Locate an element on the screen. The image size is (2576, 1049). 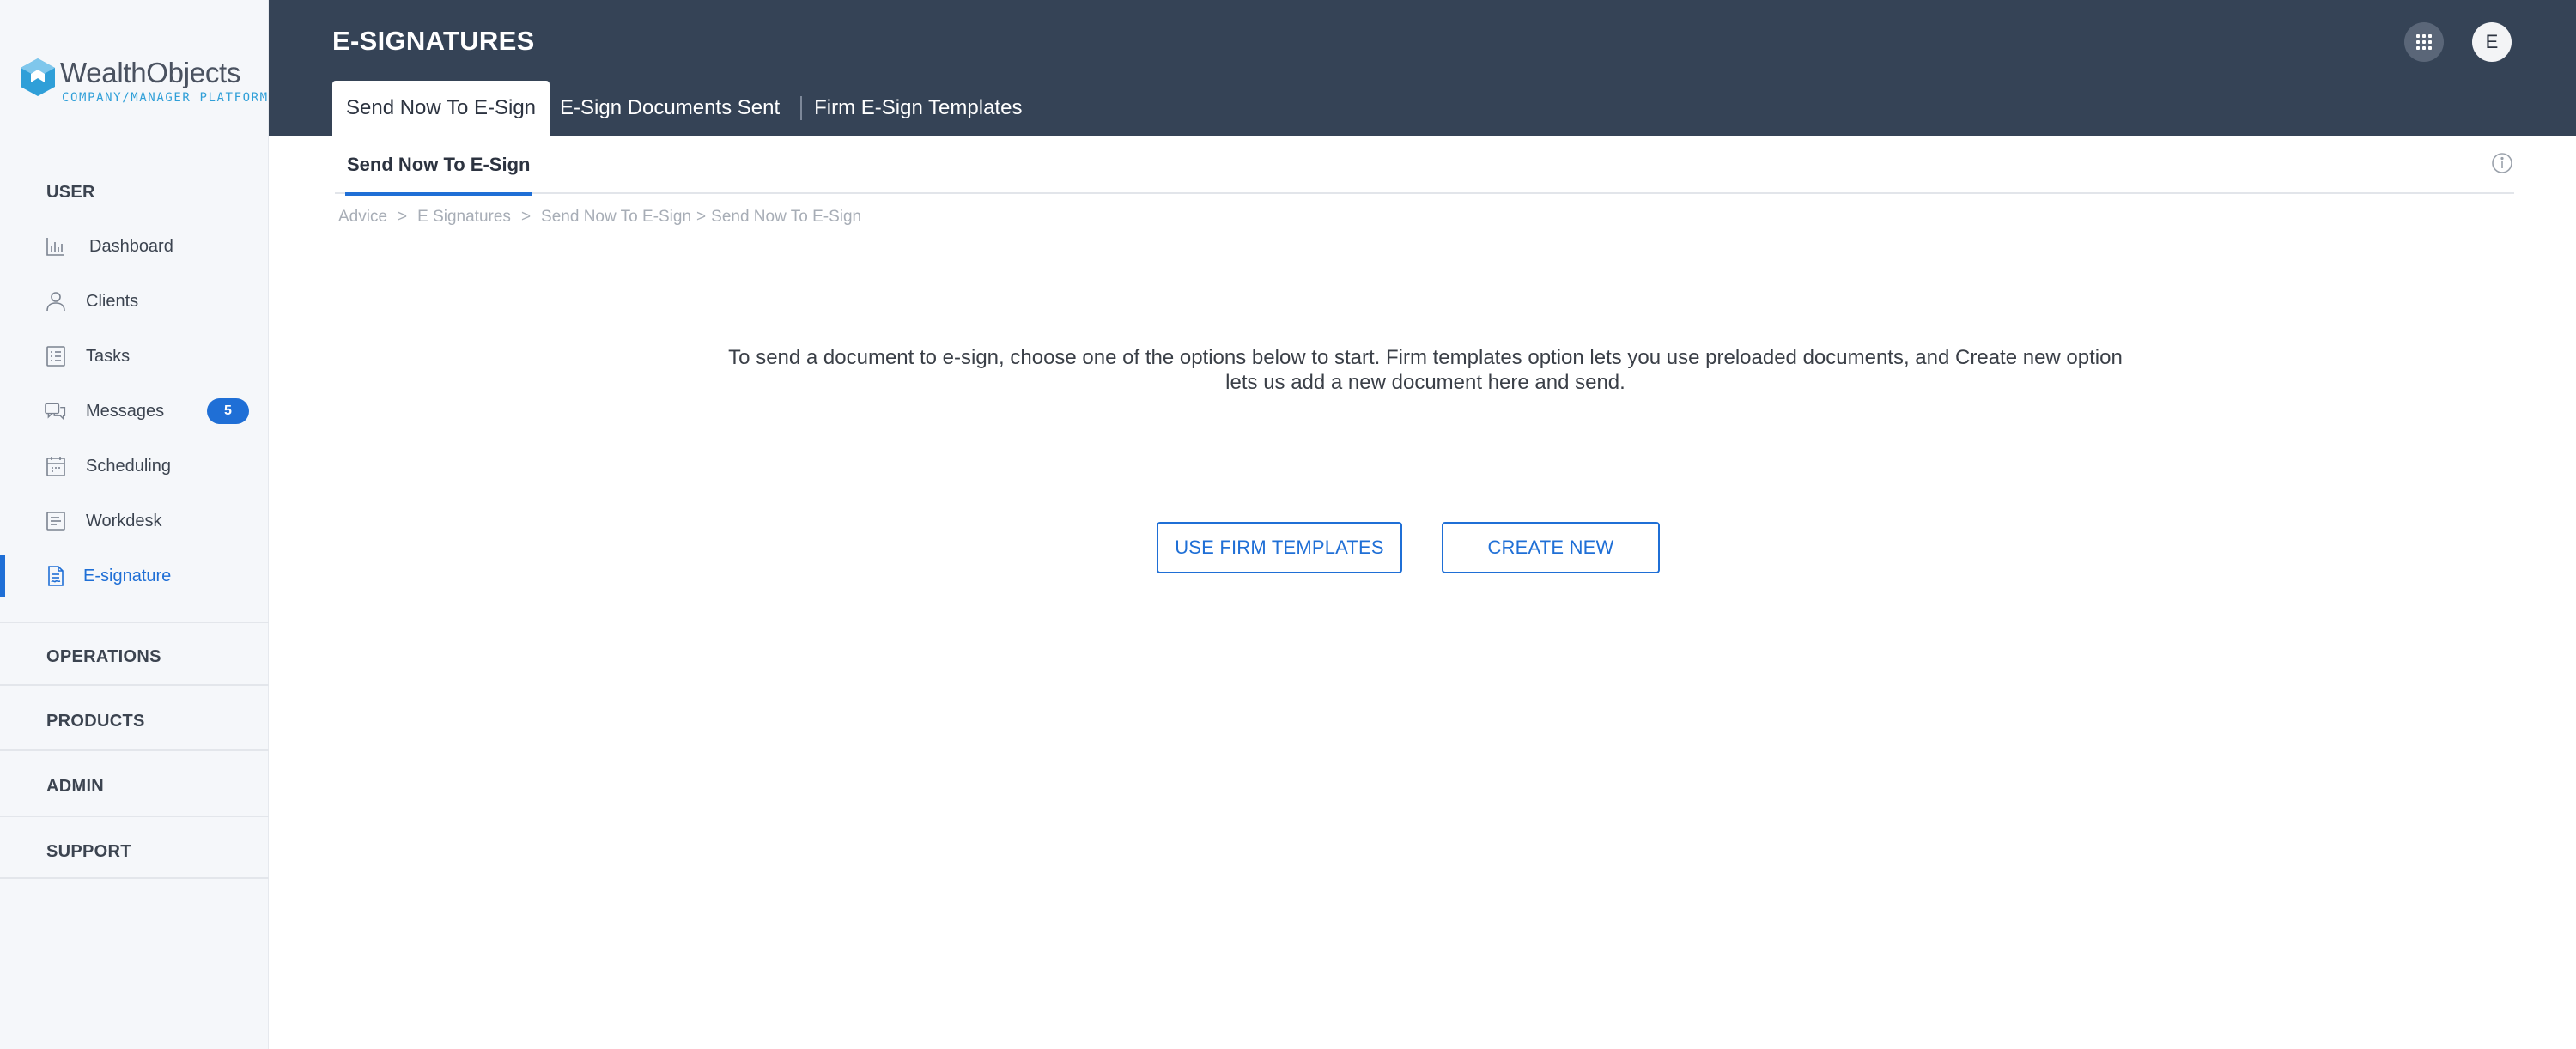
breadcrumb-current: Send Now To E-Sign is located at coordinates (786, 217).